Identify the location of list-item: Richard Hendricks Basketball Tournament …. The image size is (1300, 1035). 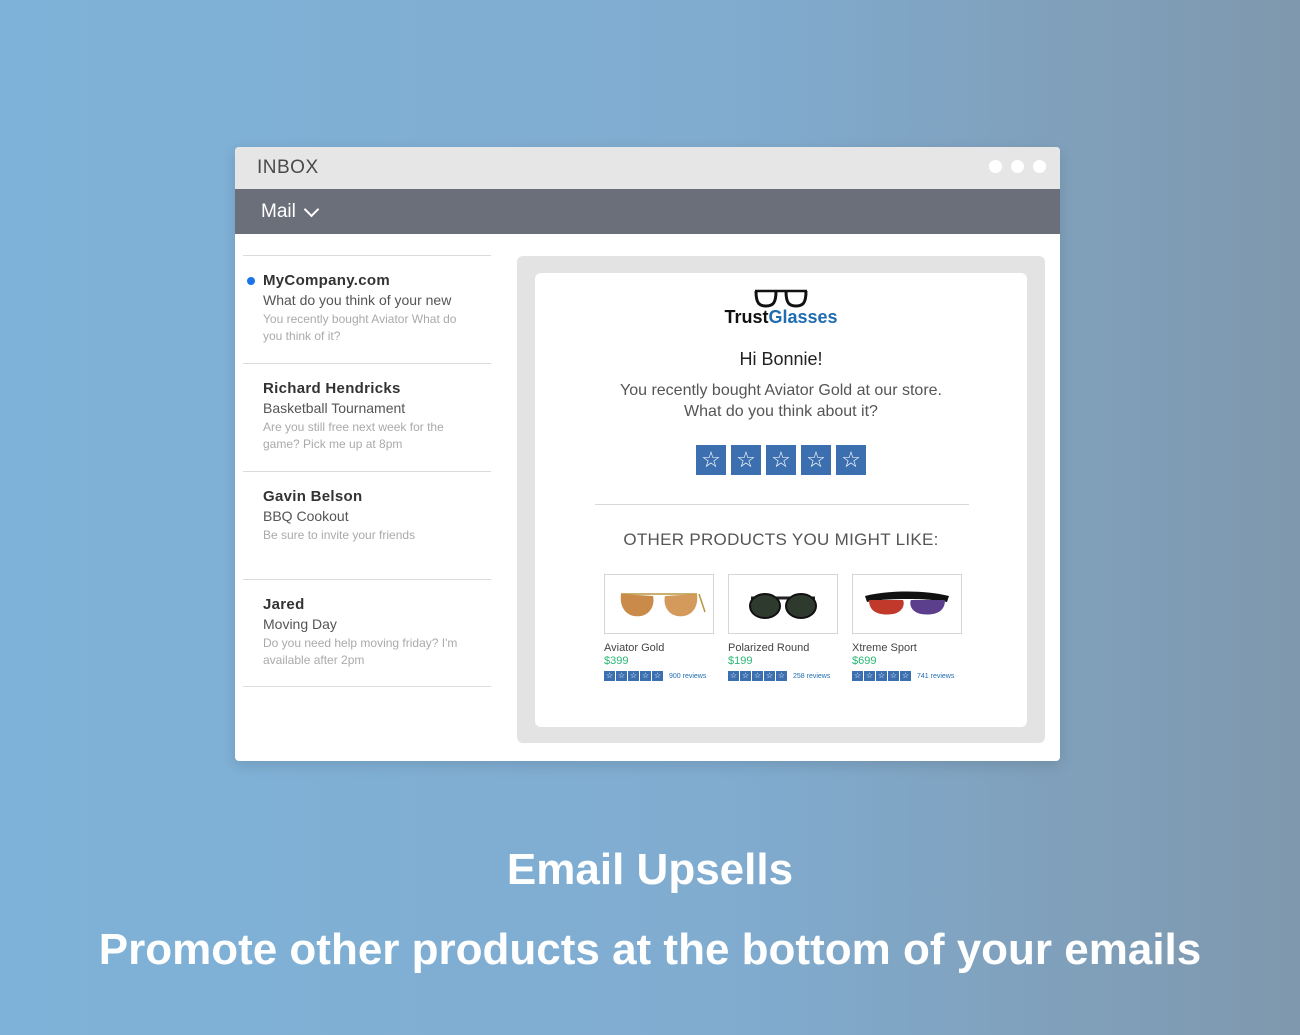
(367, 417).